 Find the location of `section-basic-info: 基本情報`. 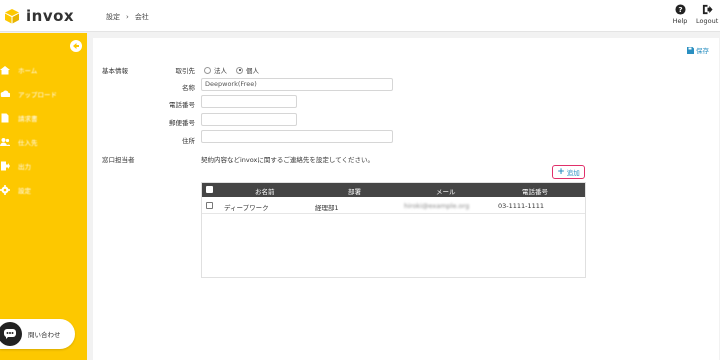

section-basic-info: 基本情報 is located at coordinates (115, 71).